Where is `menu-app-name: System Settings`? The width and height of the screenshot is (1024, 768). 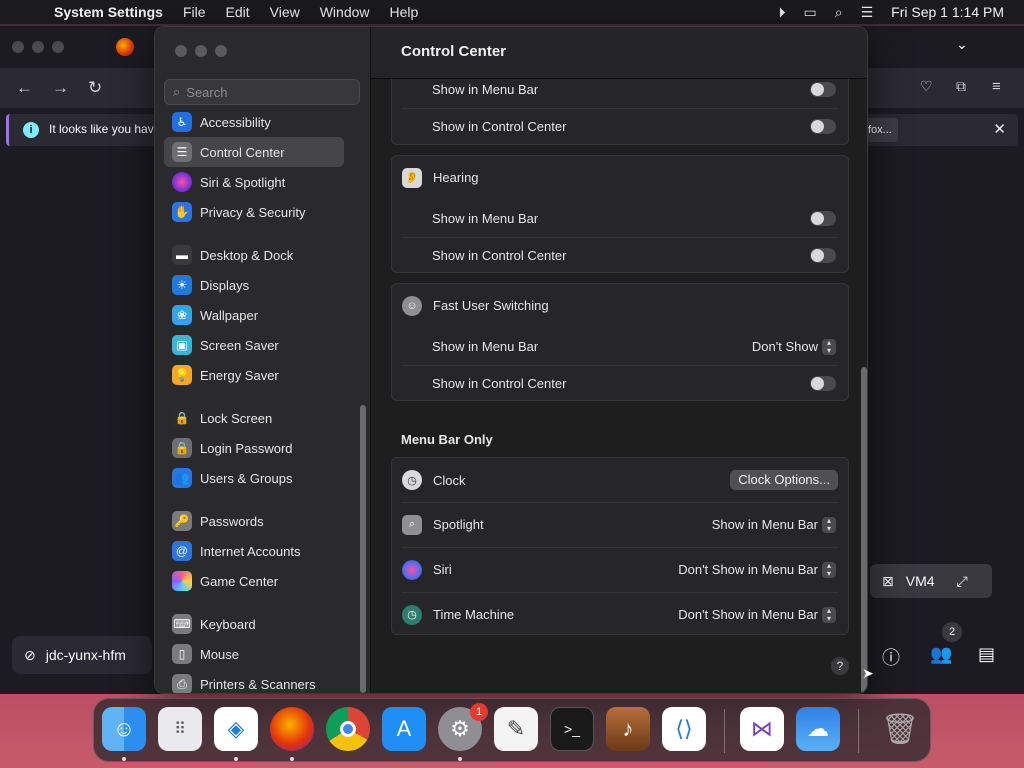
menu-app-name: System Settings is located at coordinates (108, 12).